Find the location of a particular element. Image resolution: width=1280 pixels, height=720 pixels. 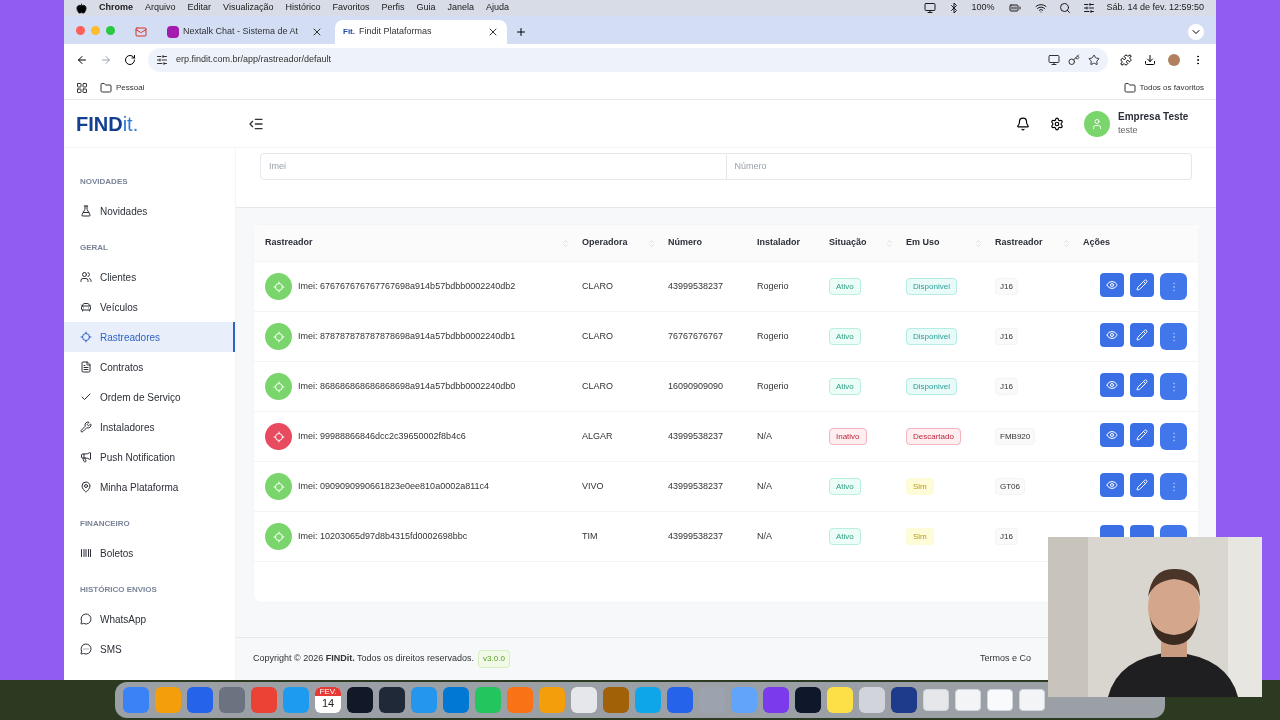

table-cell-text: CLARO is located at coordinates (598, 286).